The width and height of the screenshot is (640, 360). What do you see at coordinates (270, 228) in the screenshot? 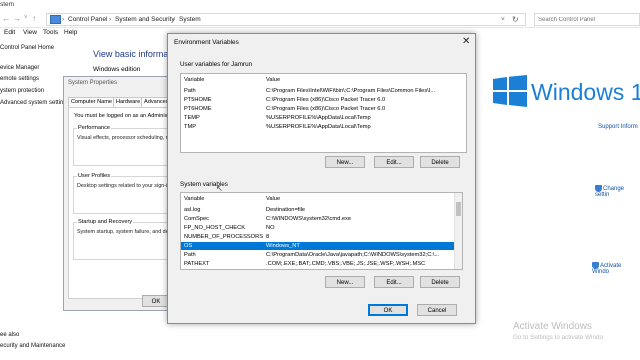
I see `variable-value: NO` at bounding box center [270, 228].